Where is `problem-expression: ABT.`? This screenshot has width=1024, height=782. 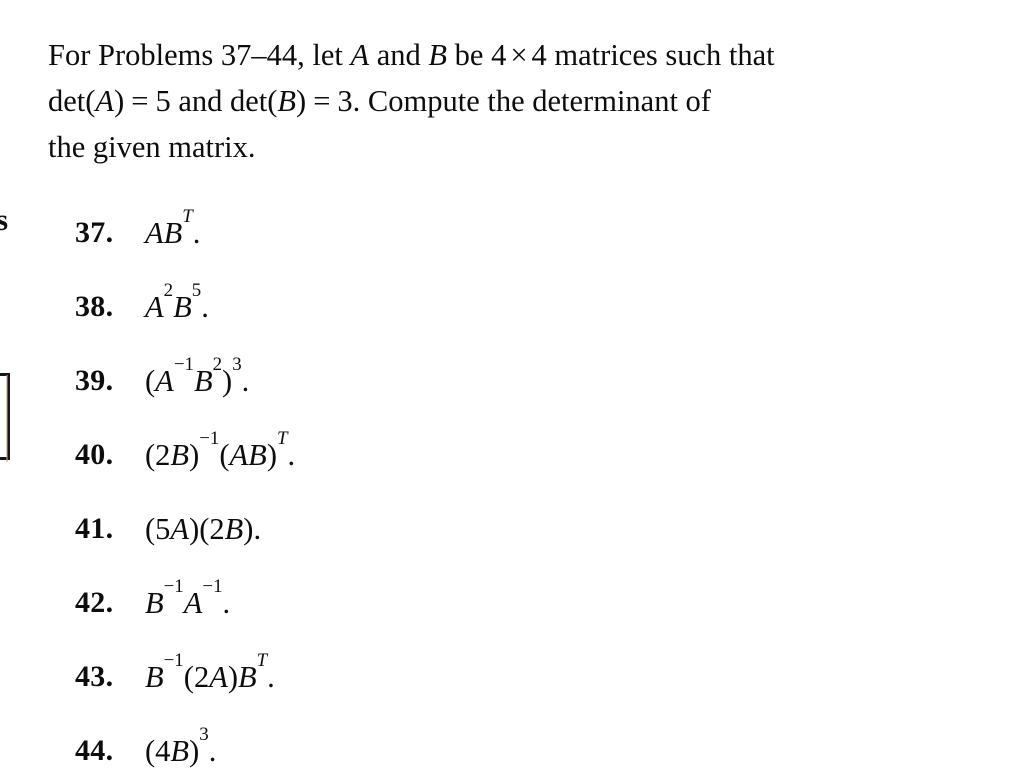 problem-expression: ABT. is located at coordinates (172, 233).